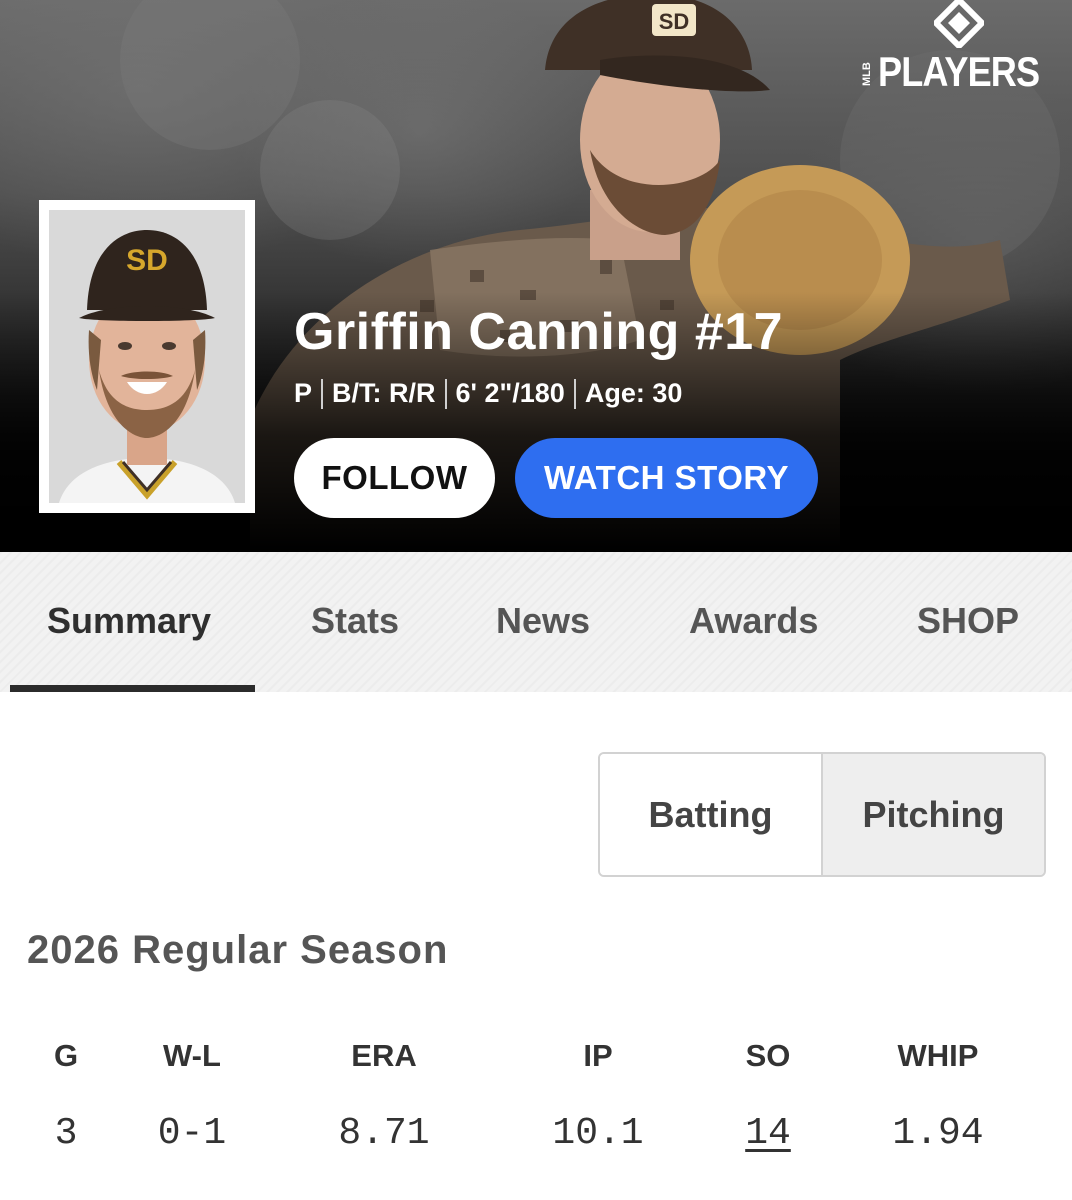  What do you see at coordinates (598, 1055) in the screenshot?
I see `stat-header-ip: IP` at bounding box center [598, 1055].